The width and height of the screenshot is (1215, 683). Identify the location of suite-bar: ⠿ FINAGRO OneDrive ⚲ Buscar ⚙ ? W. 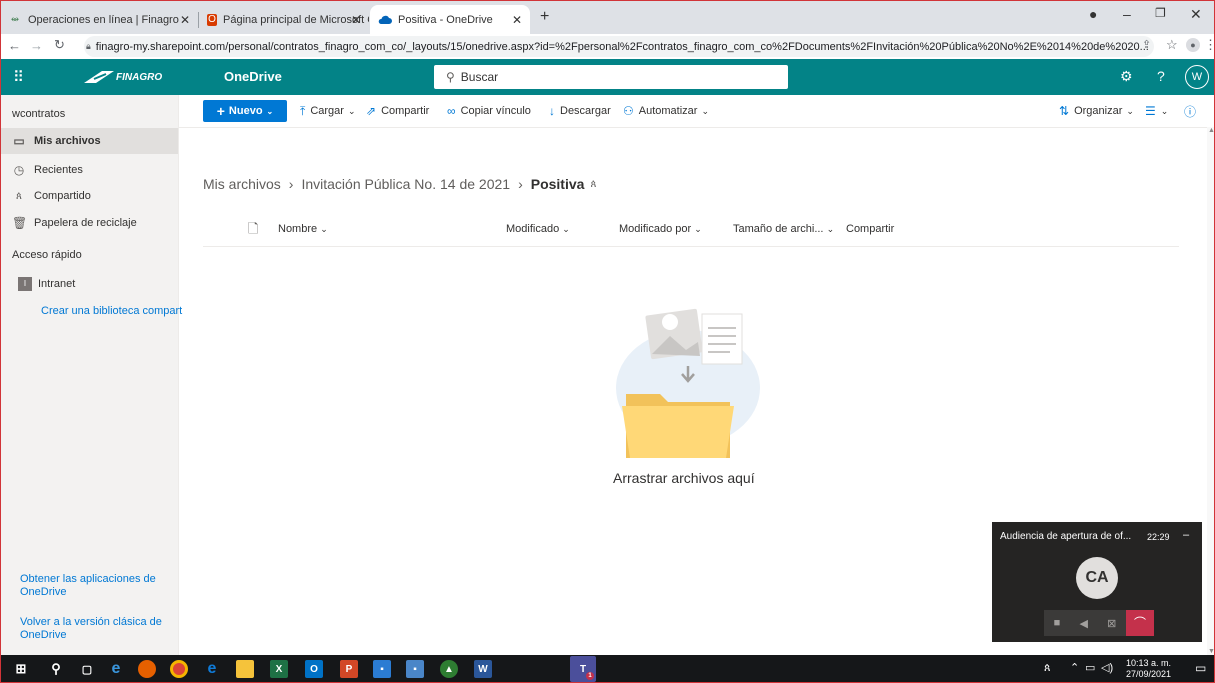
(607, 77).